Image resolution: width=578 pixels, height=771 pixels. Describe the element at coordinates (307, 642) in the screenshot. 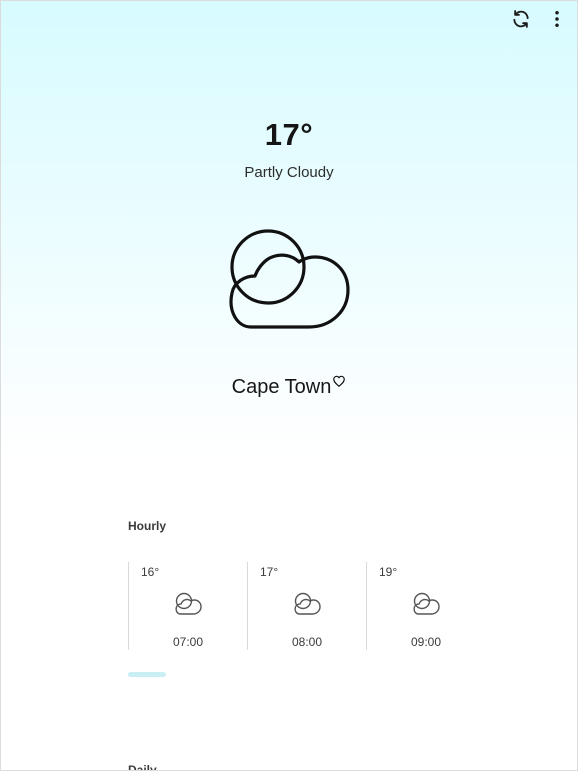

I see `hourly-time: 08:00` at that location.